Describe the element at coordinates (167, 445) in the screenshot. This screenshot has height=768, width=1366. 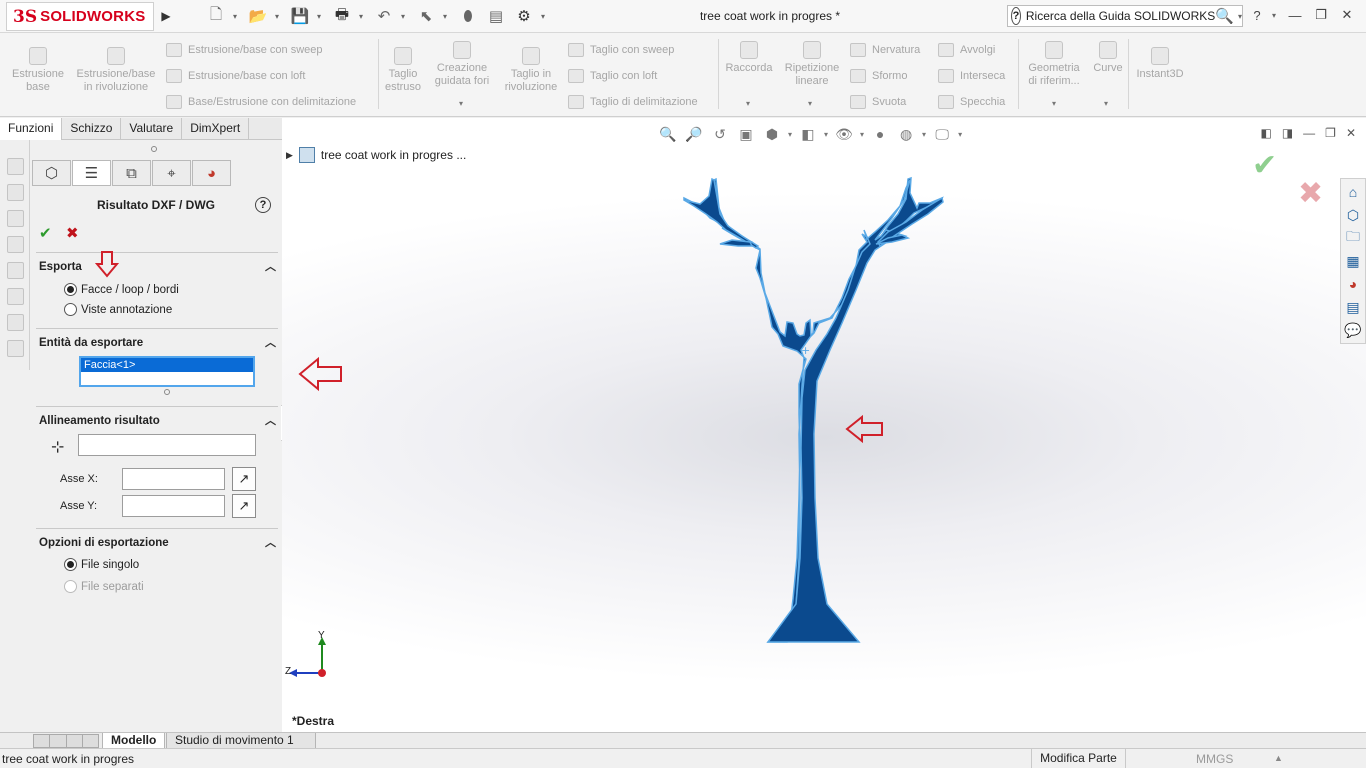
I see `origin-input` at that location.